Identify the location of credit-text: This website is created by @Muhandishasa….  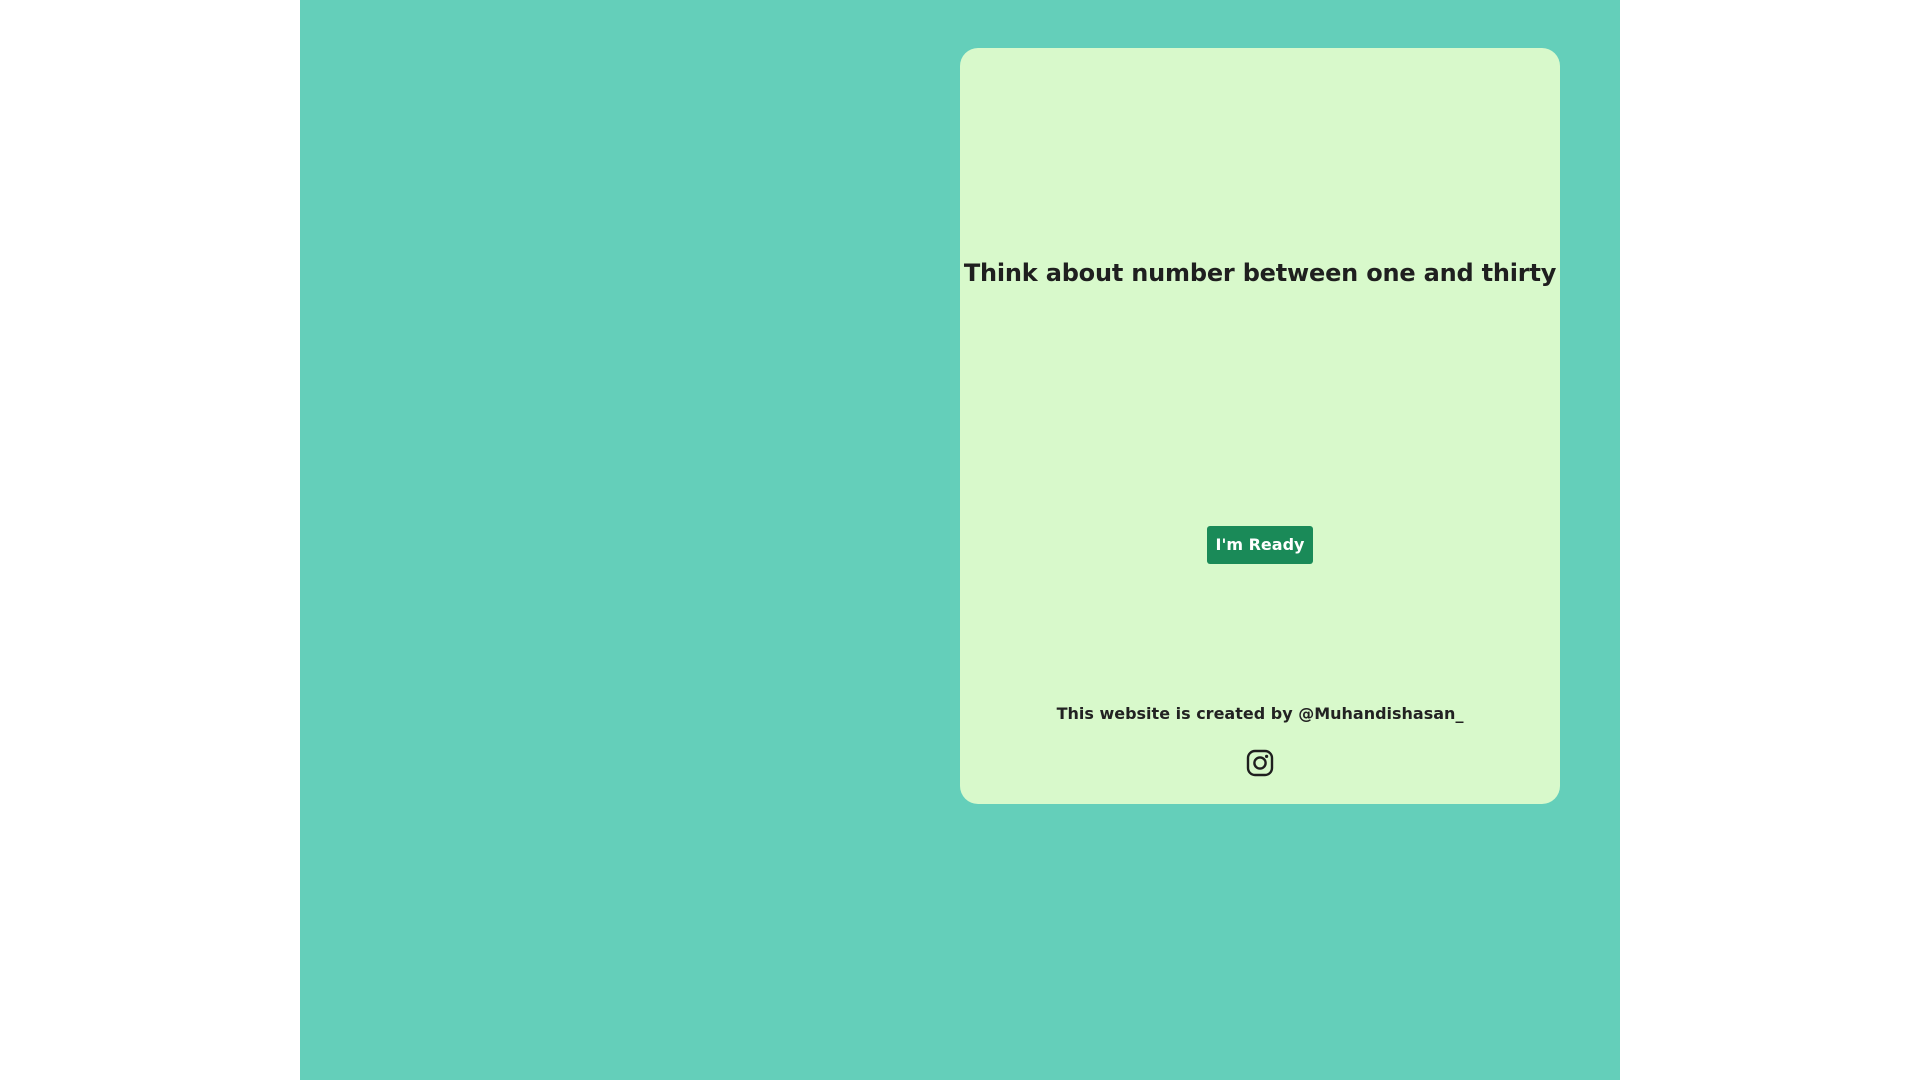
(1260, 713).